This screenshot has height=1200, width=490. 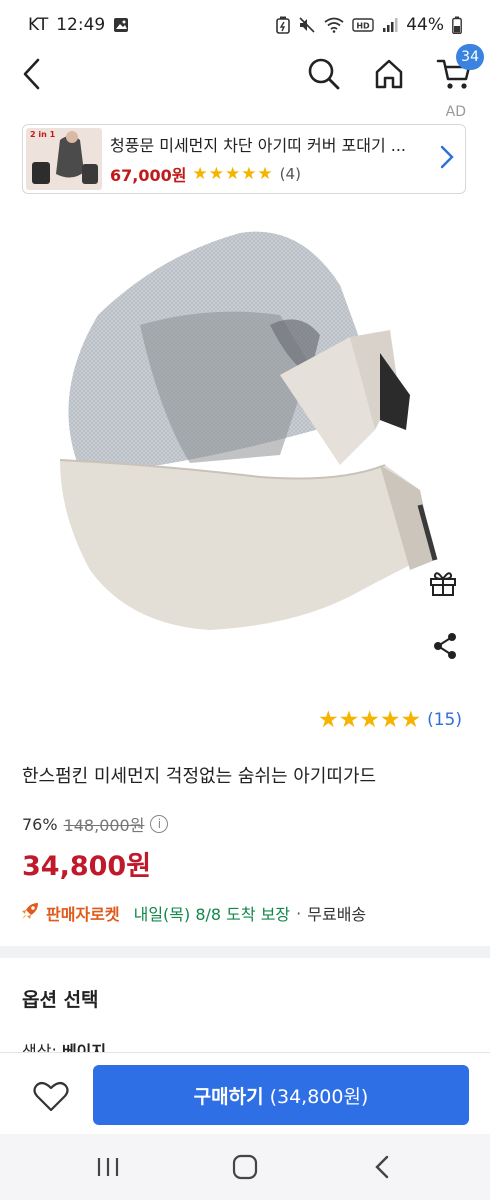 I want to click on gift-button, so click(x=443, y=583).